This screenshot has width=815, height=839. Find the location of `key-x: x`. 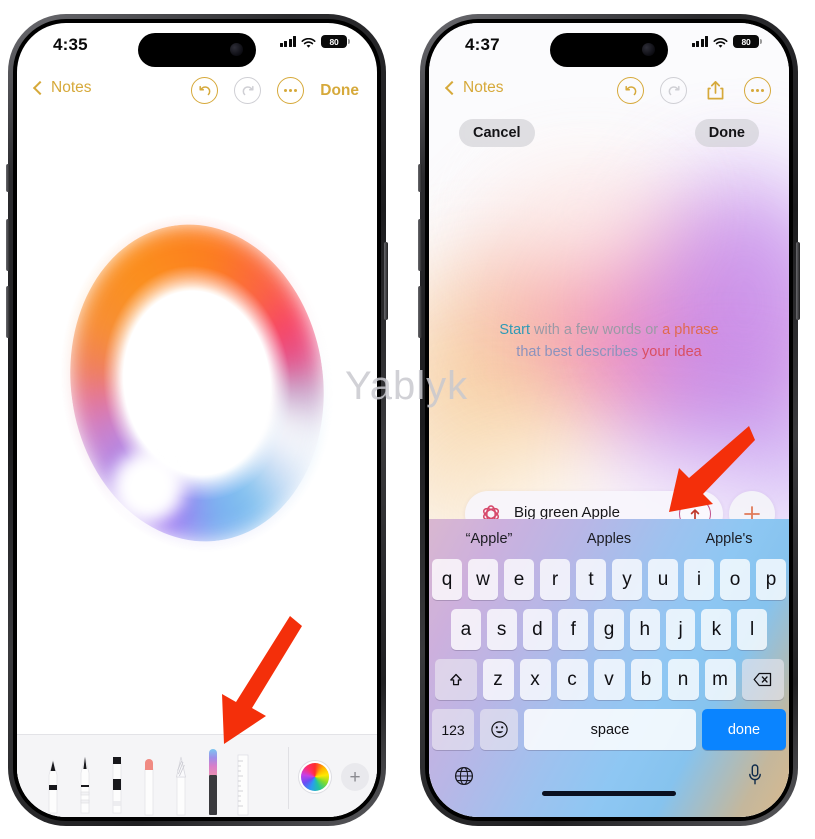

key-x: x is located at coordinates (535, 679).